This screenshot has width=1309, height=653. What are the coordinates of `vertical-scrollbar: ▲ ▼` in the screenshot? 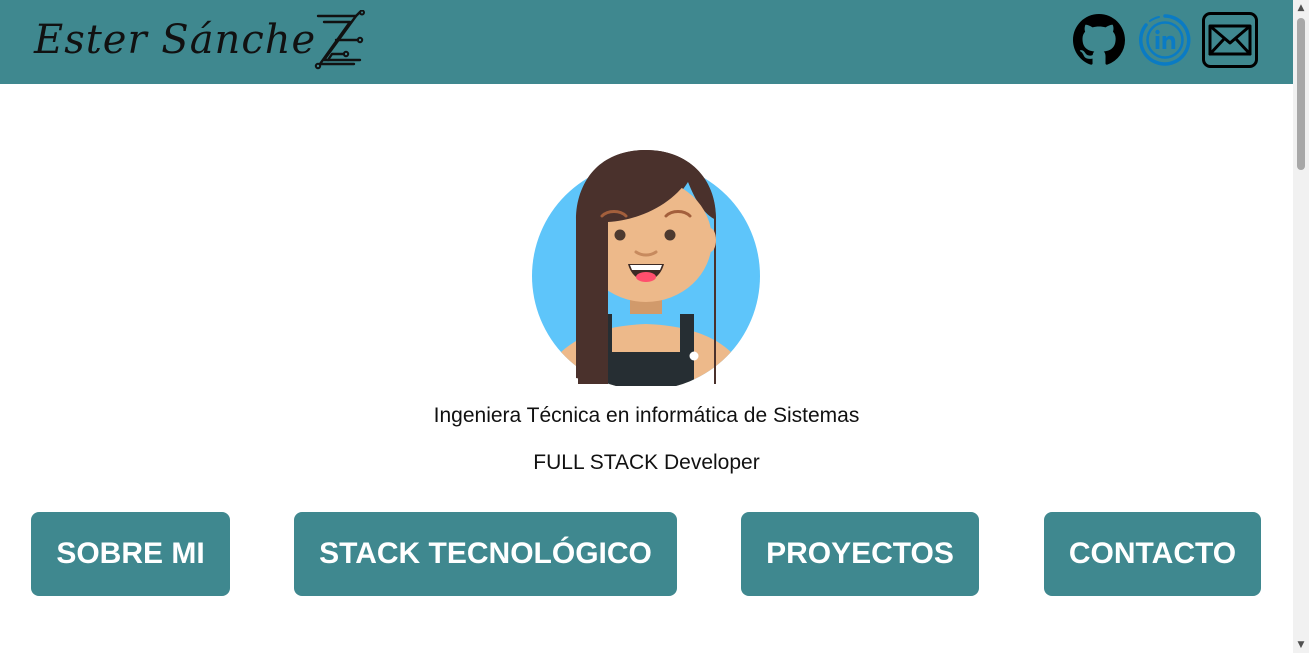 It's located at (1301, 326).